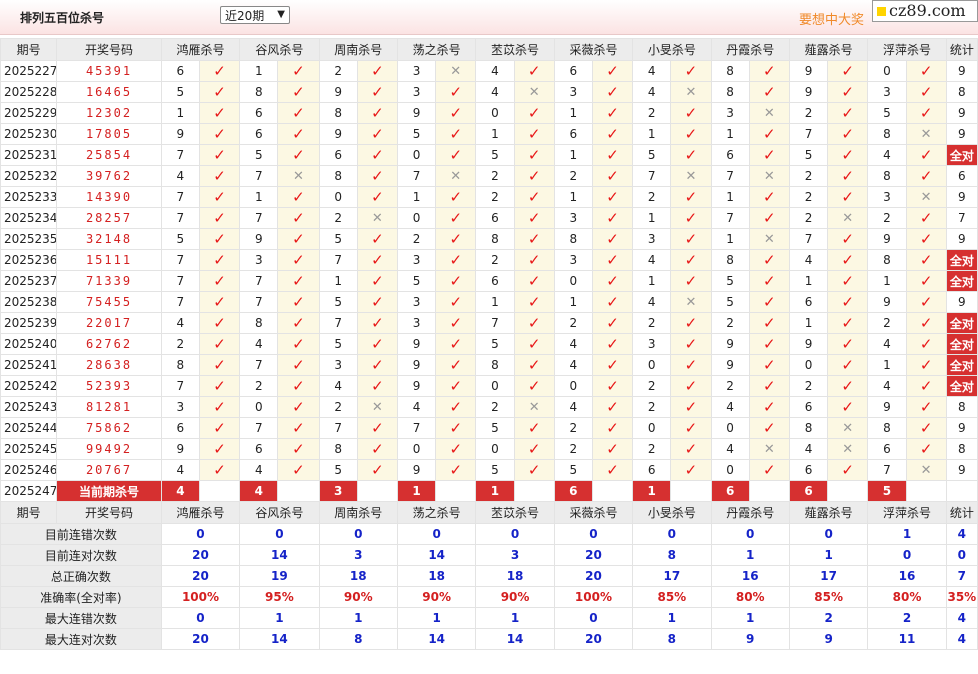  I want to click on stat-value: 8, so click(672, 555).